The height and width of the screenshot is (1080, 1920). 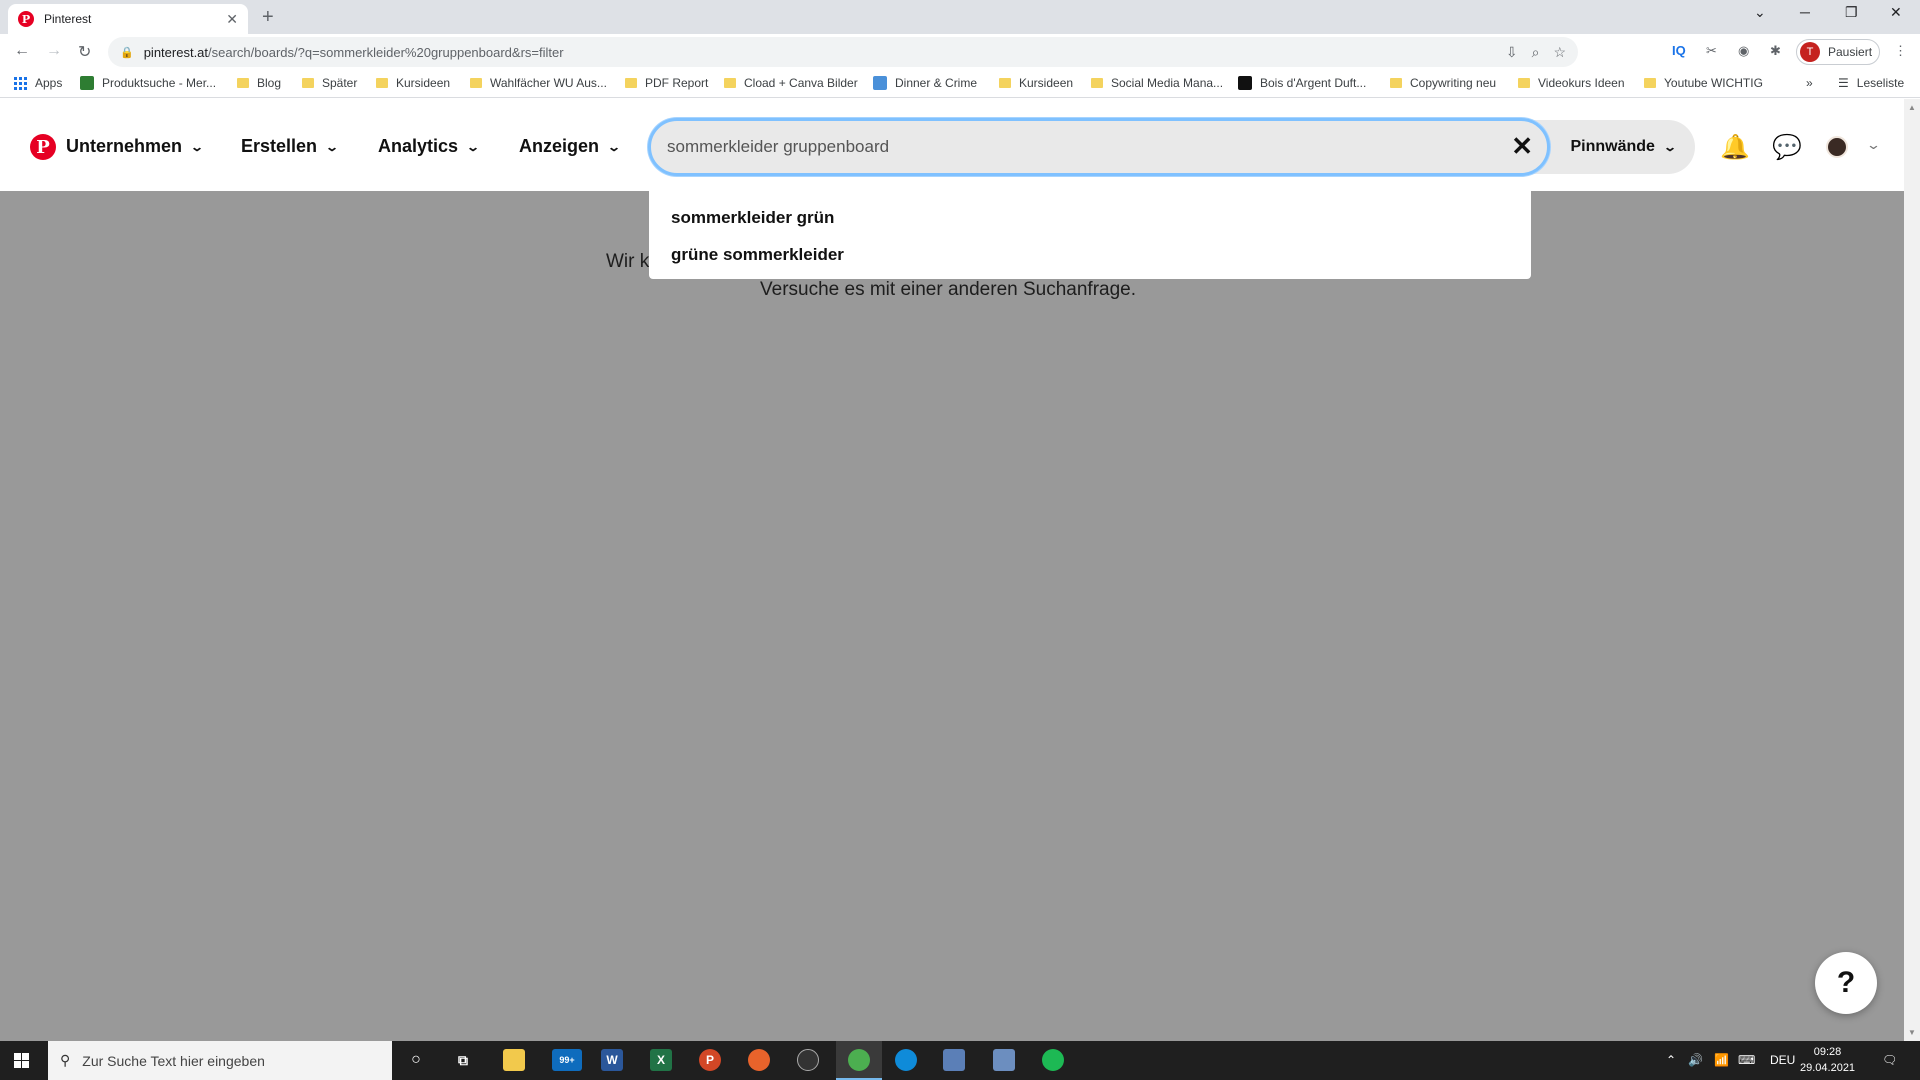 What do you see at coordinates (1743, 51) in the screenshot?
I see `extension-adblock-icon: ◉` at bounding box center [1743, 51].